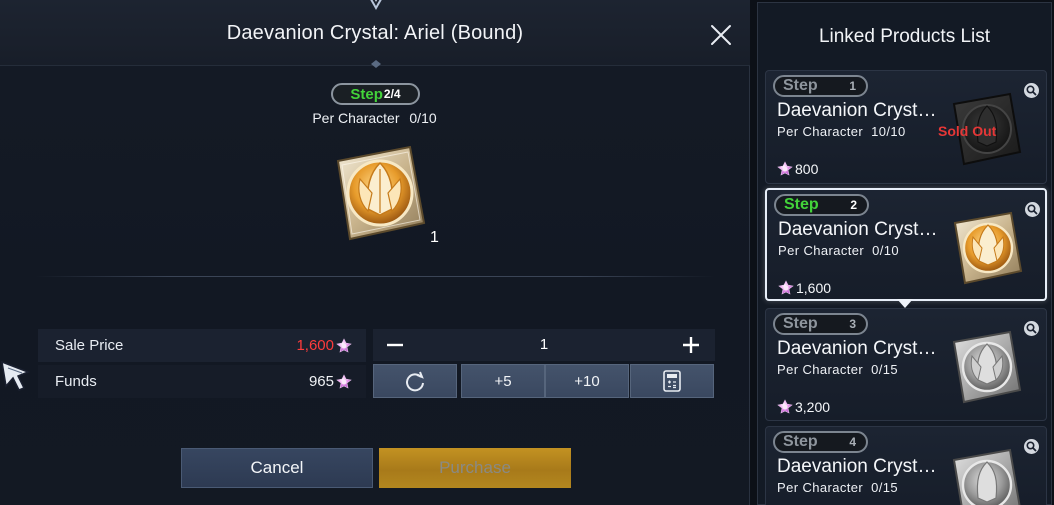 The width and height of the screenshot is (1054, 505). I want to click on sale-price-value: 1,600, so click(315, 345).